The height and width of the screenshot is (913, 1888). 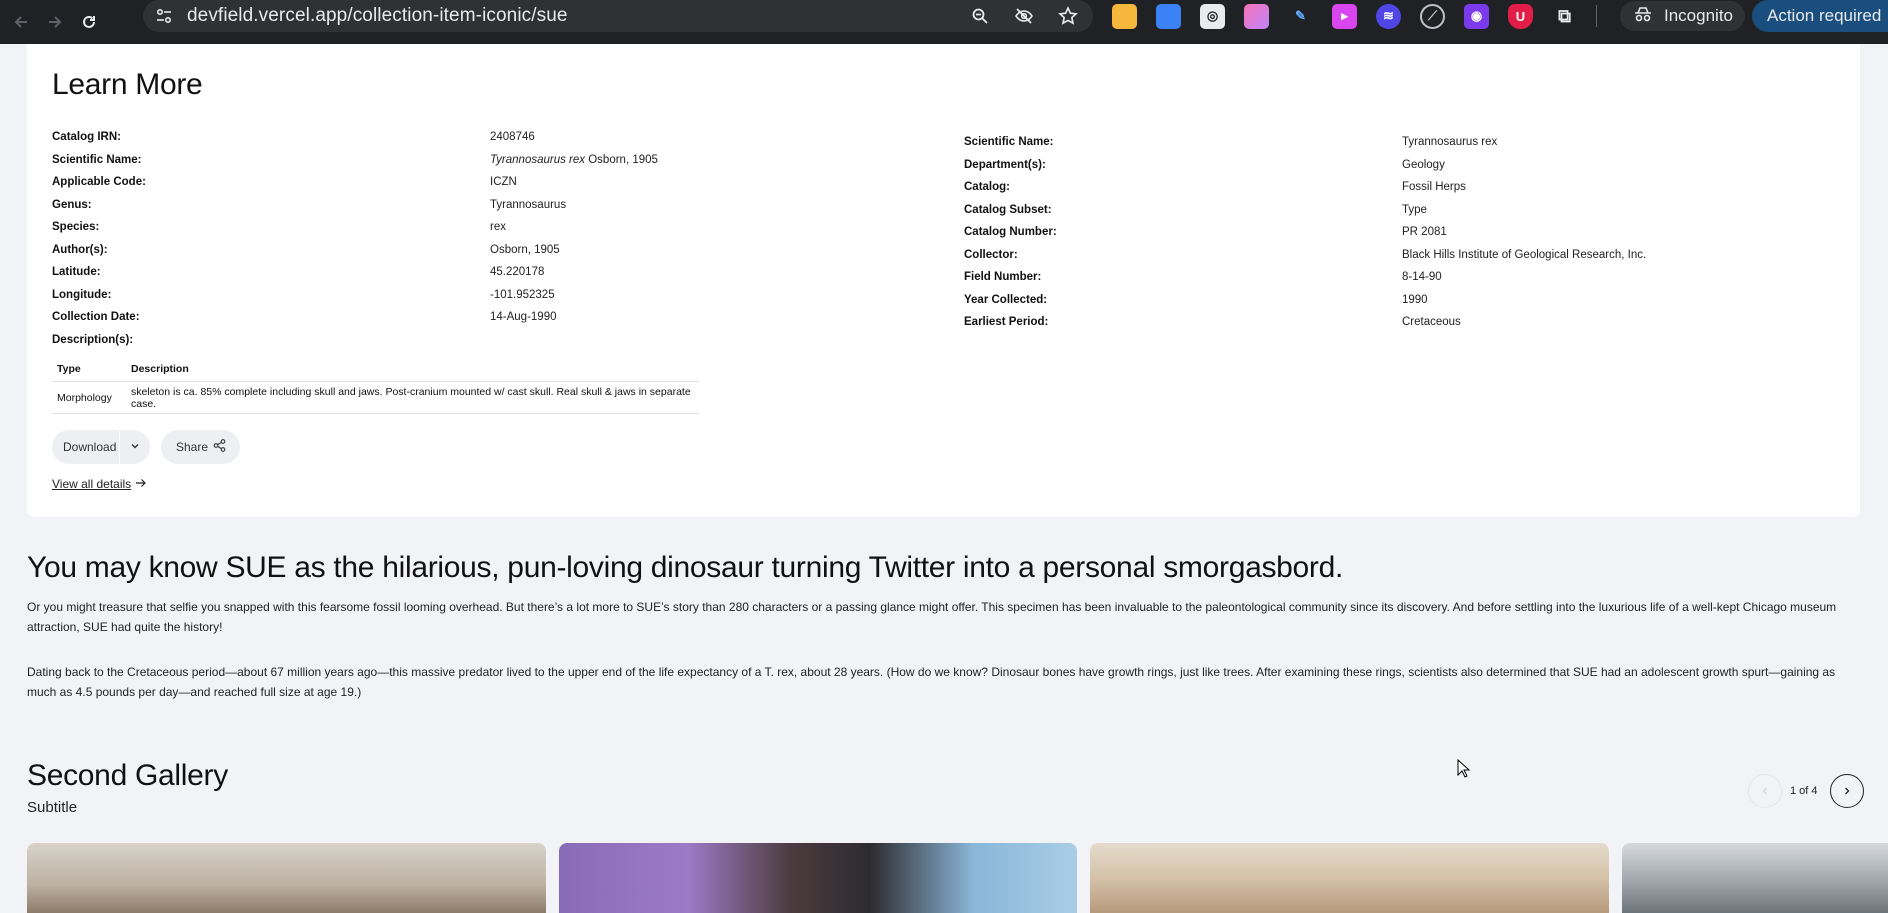 I want to click on download-divider, so click(x=119, y=447).